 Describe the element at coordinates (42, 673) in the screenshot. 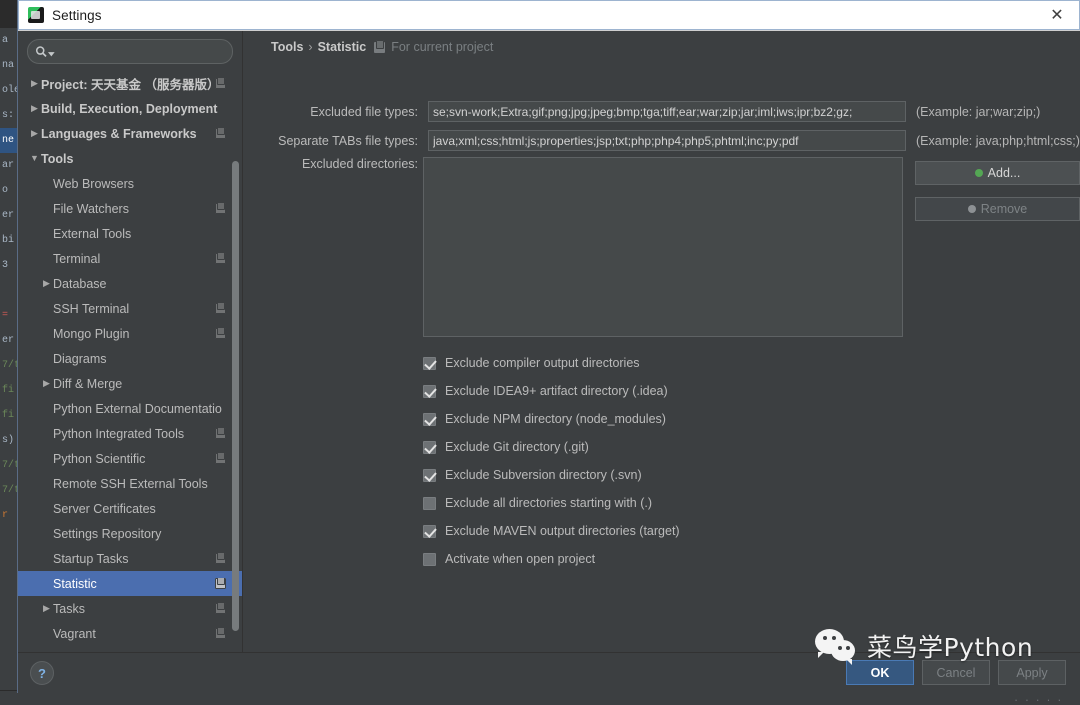

I see `help-icon: ?` at that location.